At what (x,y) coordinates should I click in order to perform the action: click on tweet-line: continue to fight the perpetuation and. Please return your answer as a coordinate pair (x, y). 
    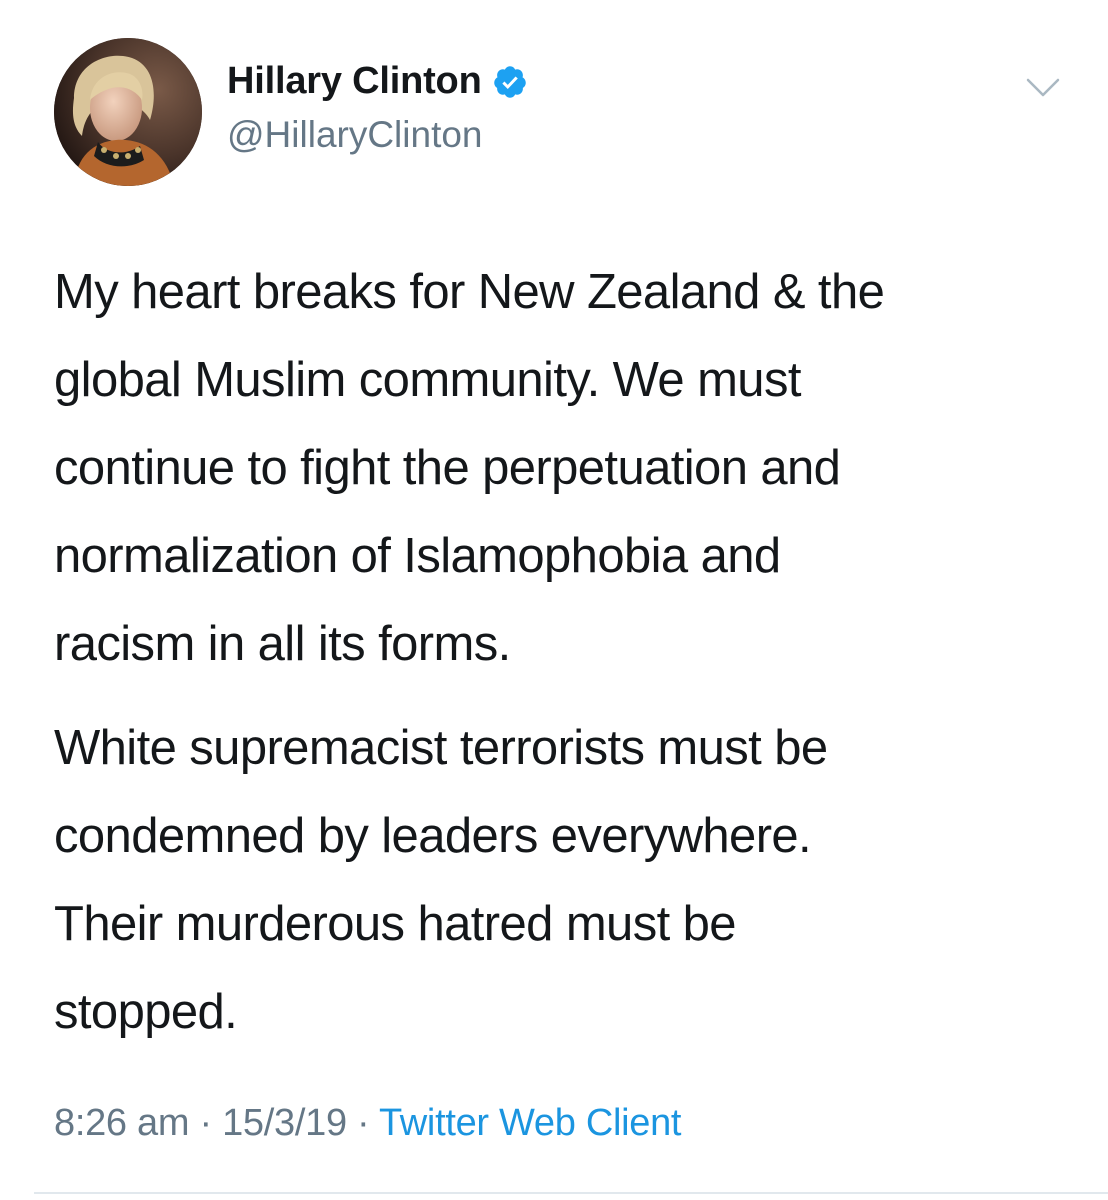
    Looking at the image, I should click on (447, 468).